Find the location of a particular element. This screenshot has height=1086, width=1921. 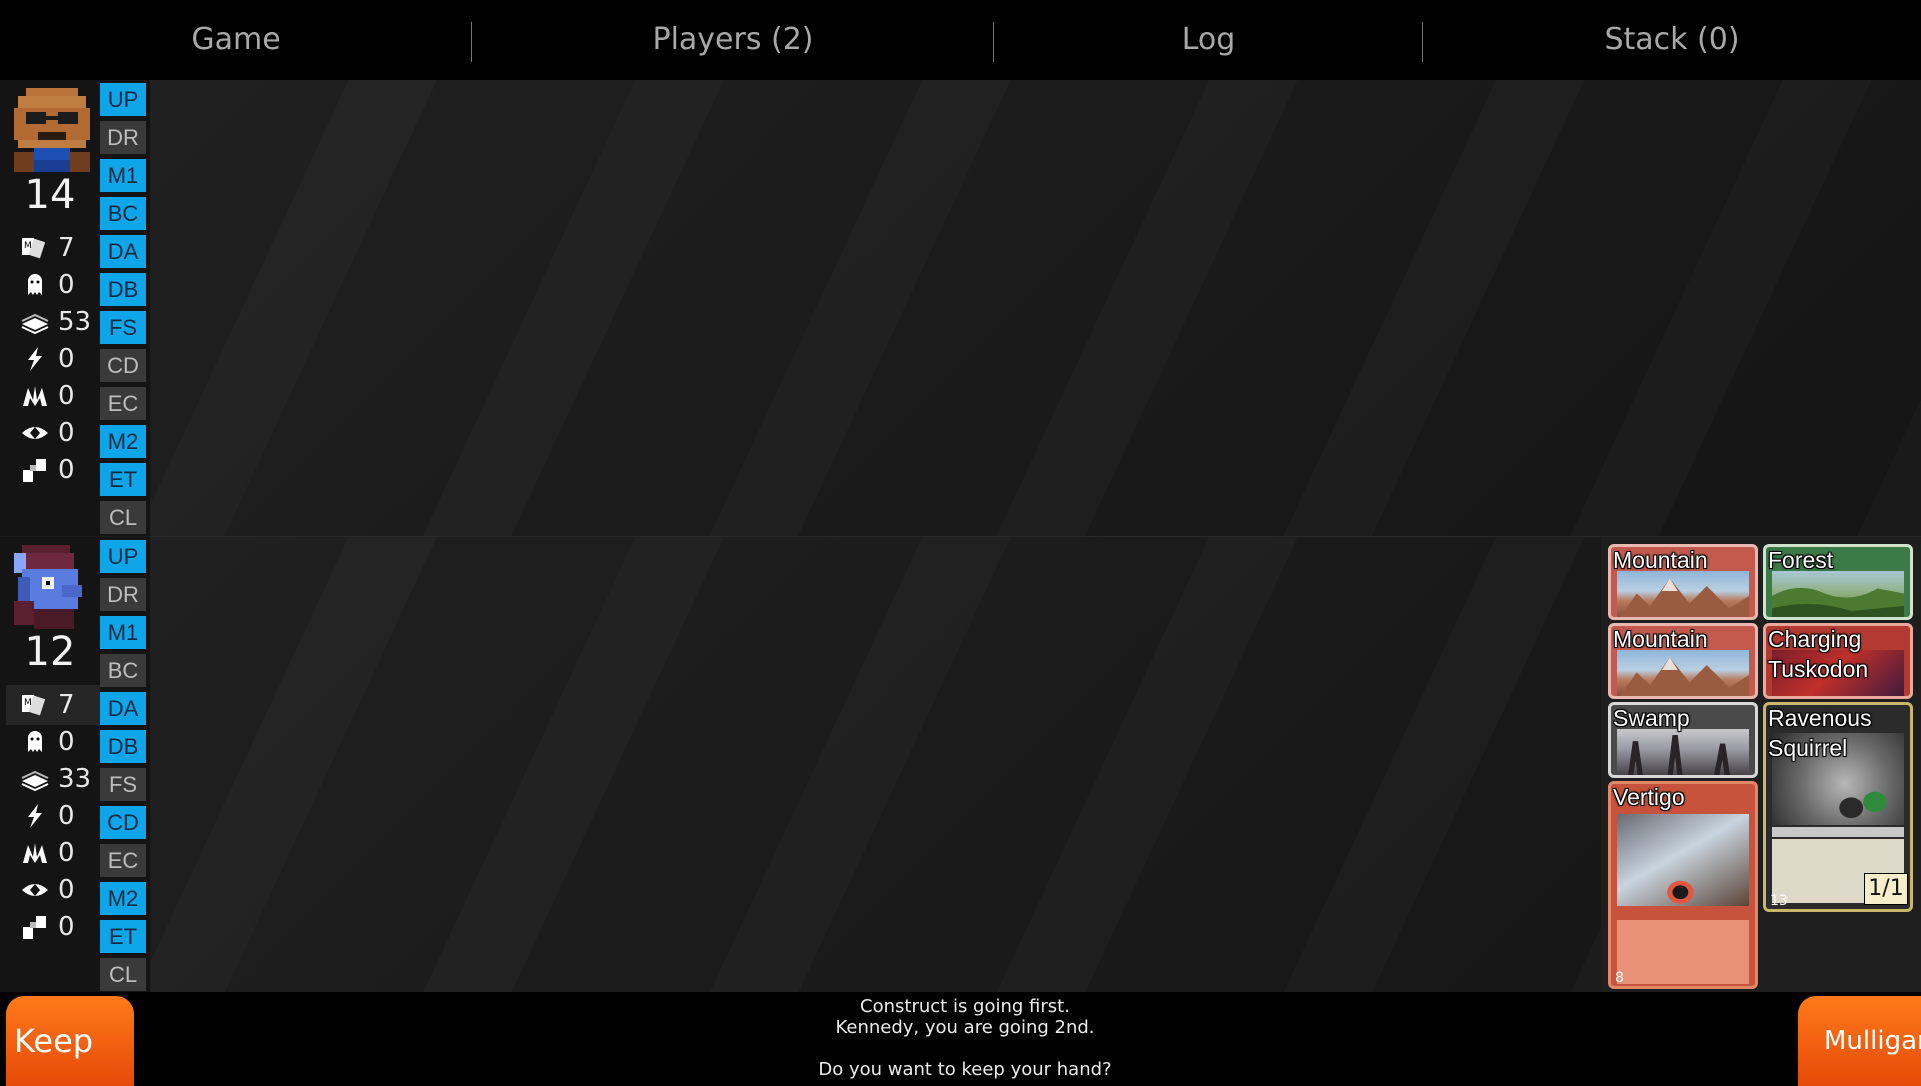

mulligan-button: Mulligan is located at coordinates (1859, 1041).